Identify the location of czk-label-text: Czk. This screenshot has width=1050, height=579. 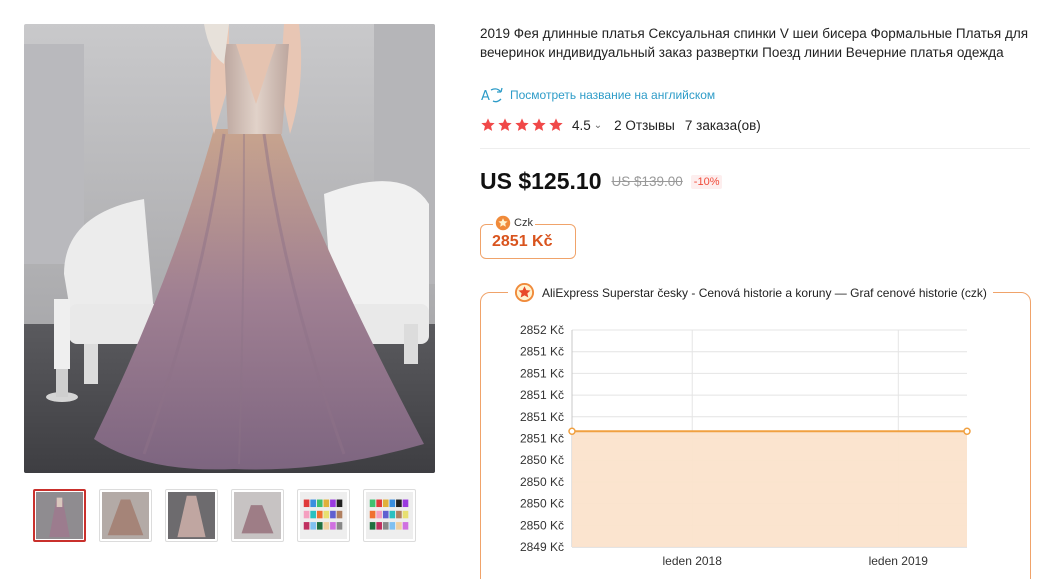
(523, 223).